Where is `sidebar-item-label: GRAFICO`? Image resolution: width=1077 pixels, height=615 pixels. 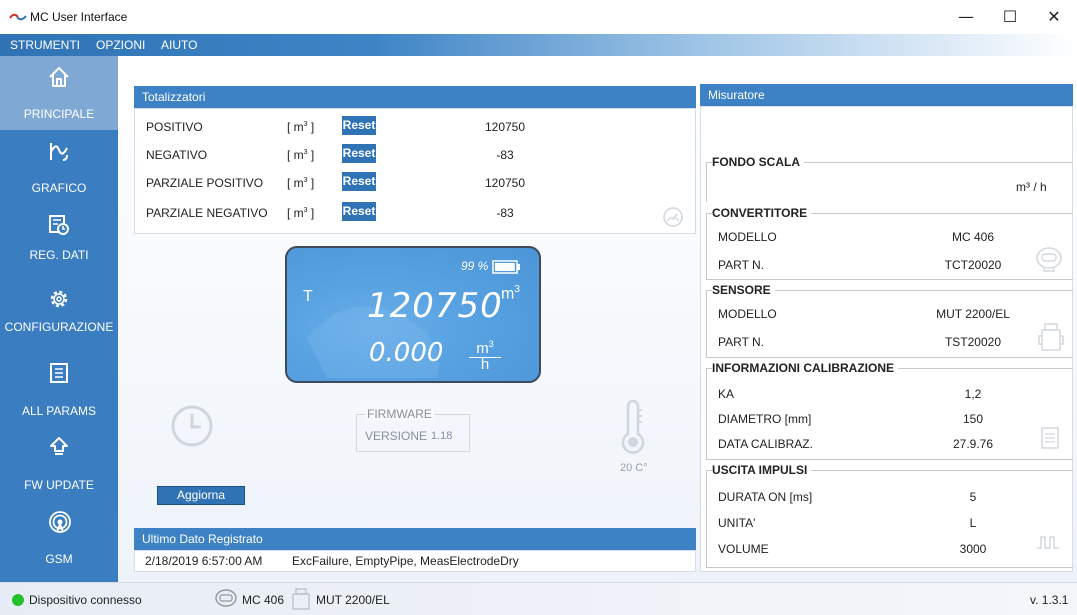 sidebar-item-label: GRAFICO is located at coordinates (59, 188).